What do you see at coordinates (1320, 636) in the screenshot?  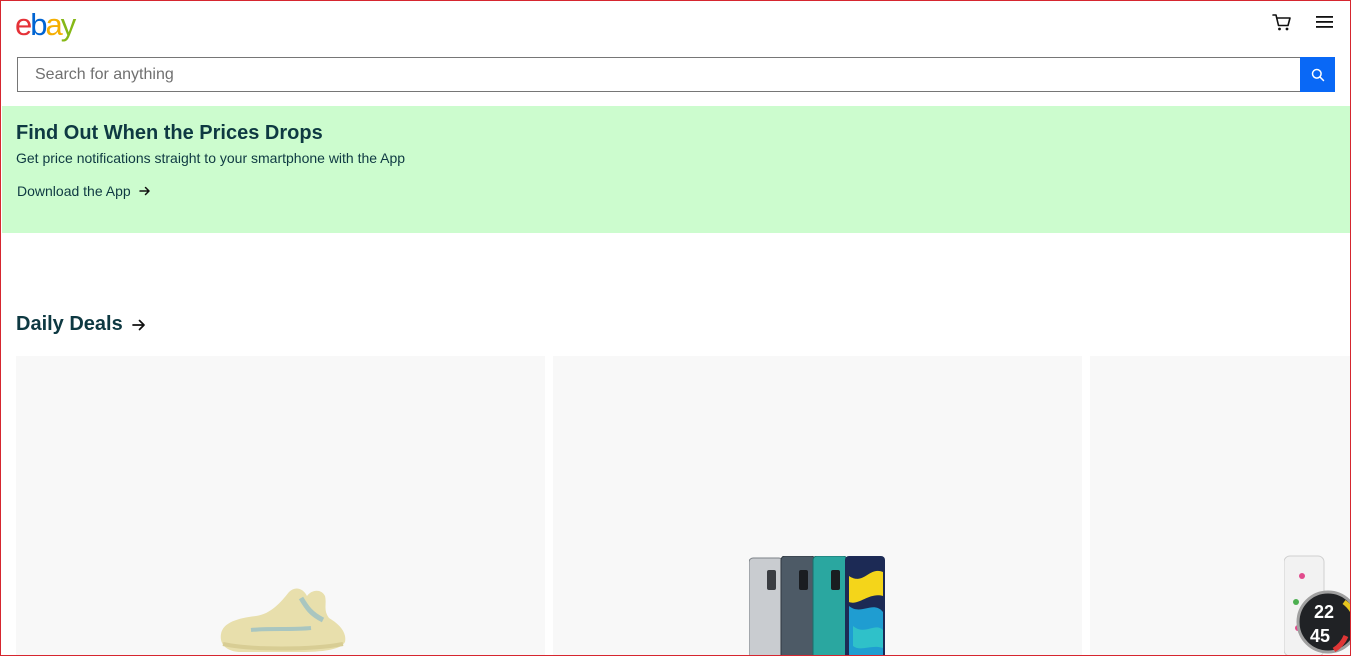 I see `svg-text: 45` at bounding box center [1320, 636].